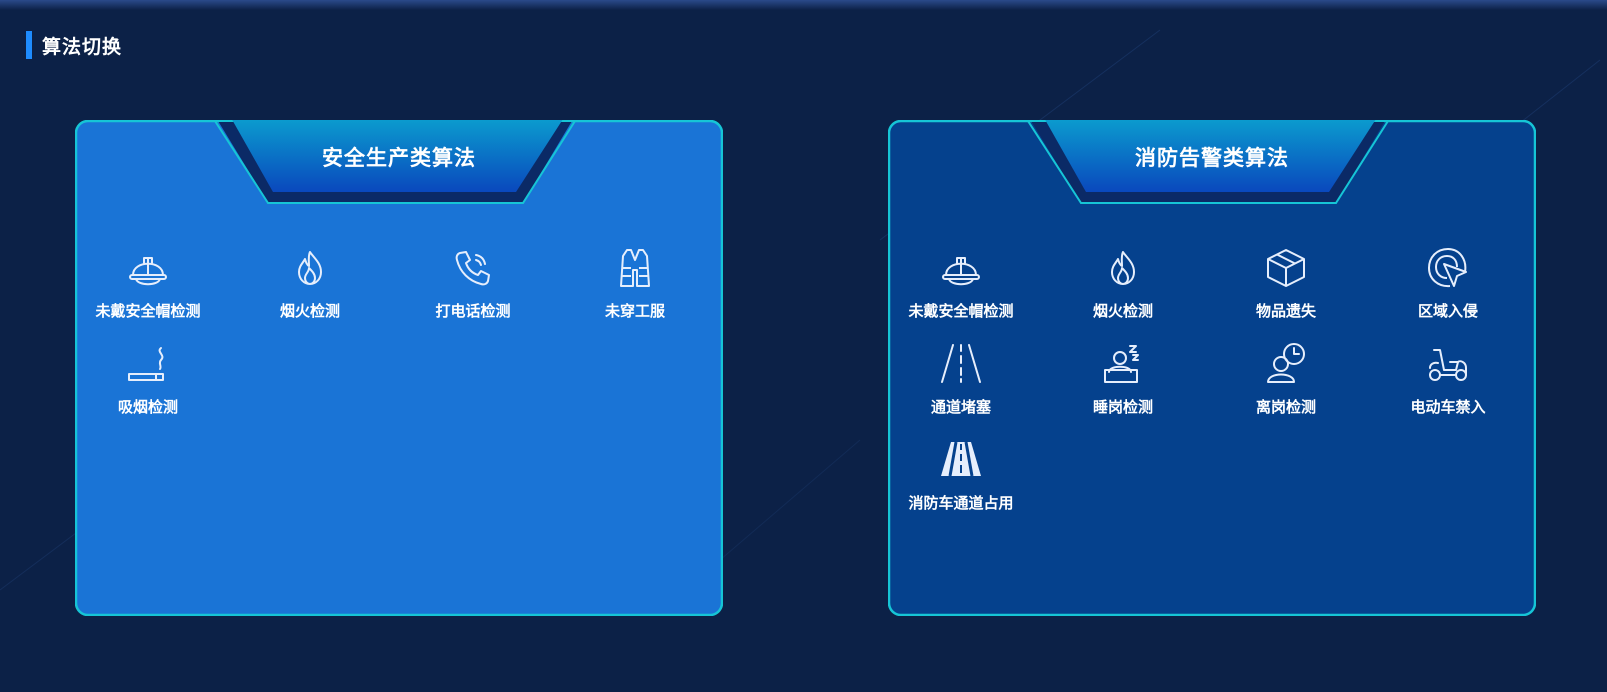  What do you see at coordinates (634, 311) in the screenshot?
I see `algorithm-label: 未穿工服` at bounding box center [634, 311].